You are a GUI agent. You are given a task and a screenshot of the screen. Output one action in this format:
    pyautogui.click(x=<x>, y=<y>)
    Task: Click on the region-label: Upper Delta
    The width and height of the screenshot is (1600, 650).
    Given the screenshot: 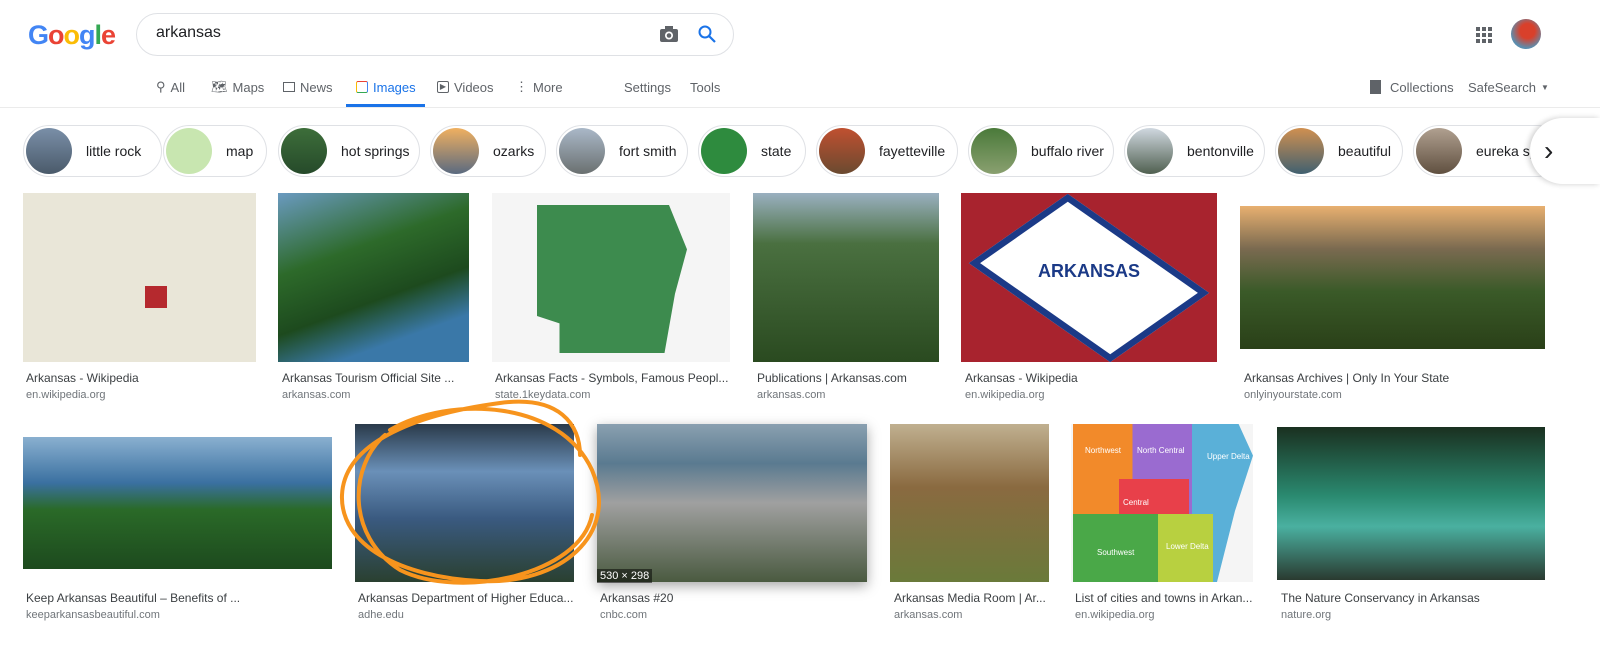 What is the action you would take?
    pyautogui.click(x=1228, y=456)
    